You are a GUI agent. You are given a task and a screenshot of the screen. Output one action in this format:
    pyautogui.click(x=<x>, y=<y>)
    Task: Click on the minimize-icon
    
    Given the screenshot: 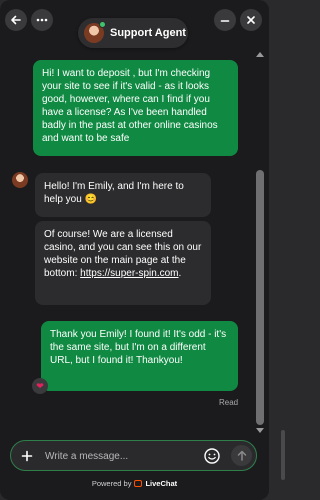 What is the action you would take?
    pyautogui.click(x=225, y=21)
    